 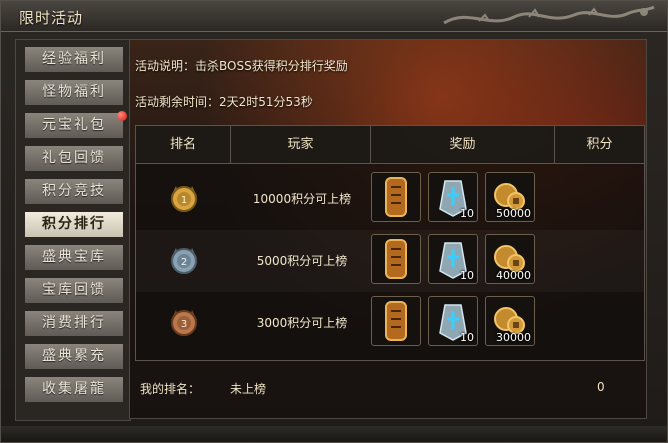 I want to click on table-row: 3 3000积分可上榜 10 30000, so click(x=390, y=323).